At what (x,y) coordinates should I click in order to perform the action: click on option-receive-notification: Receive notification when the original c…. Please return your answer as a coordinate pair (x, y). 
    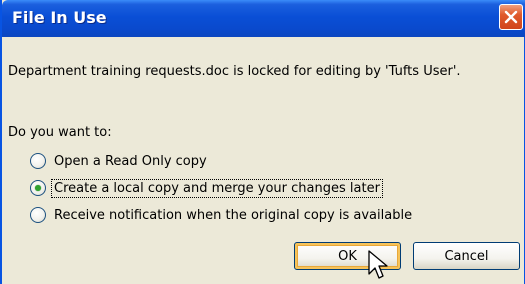
    Looking at the image, I should click on (222, 215).